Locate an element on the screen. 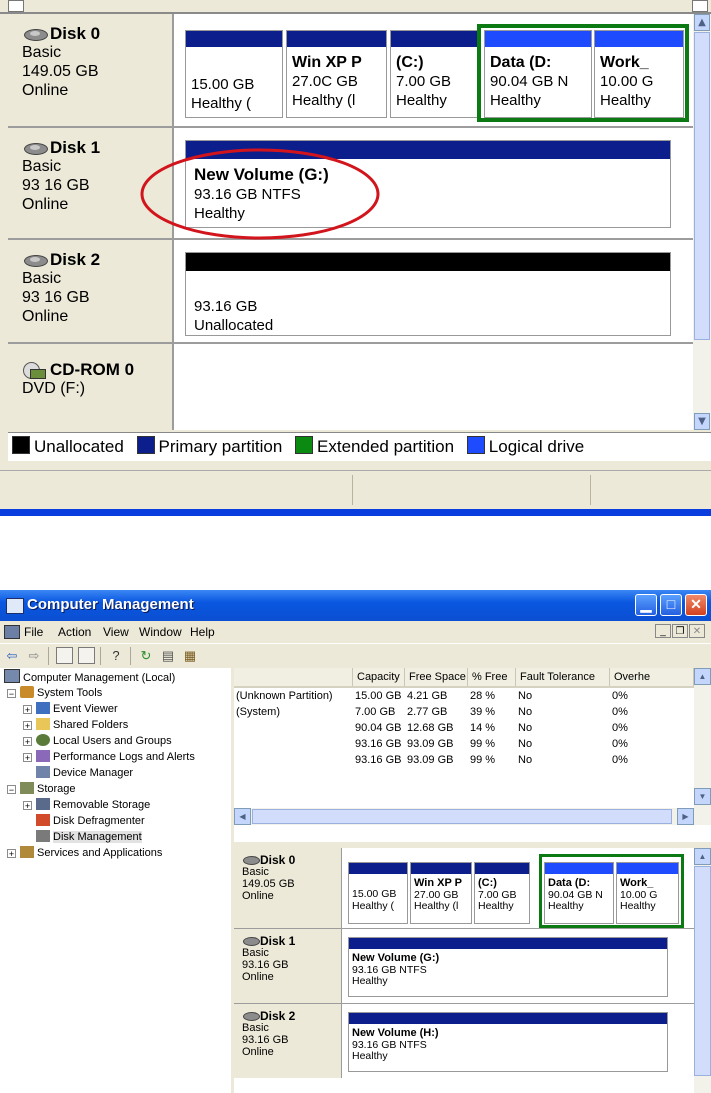  tree-item-disk-management: Disk Management is located at coordinates (89, 837).